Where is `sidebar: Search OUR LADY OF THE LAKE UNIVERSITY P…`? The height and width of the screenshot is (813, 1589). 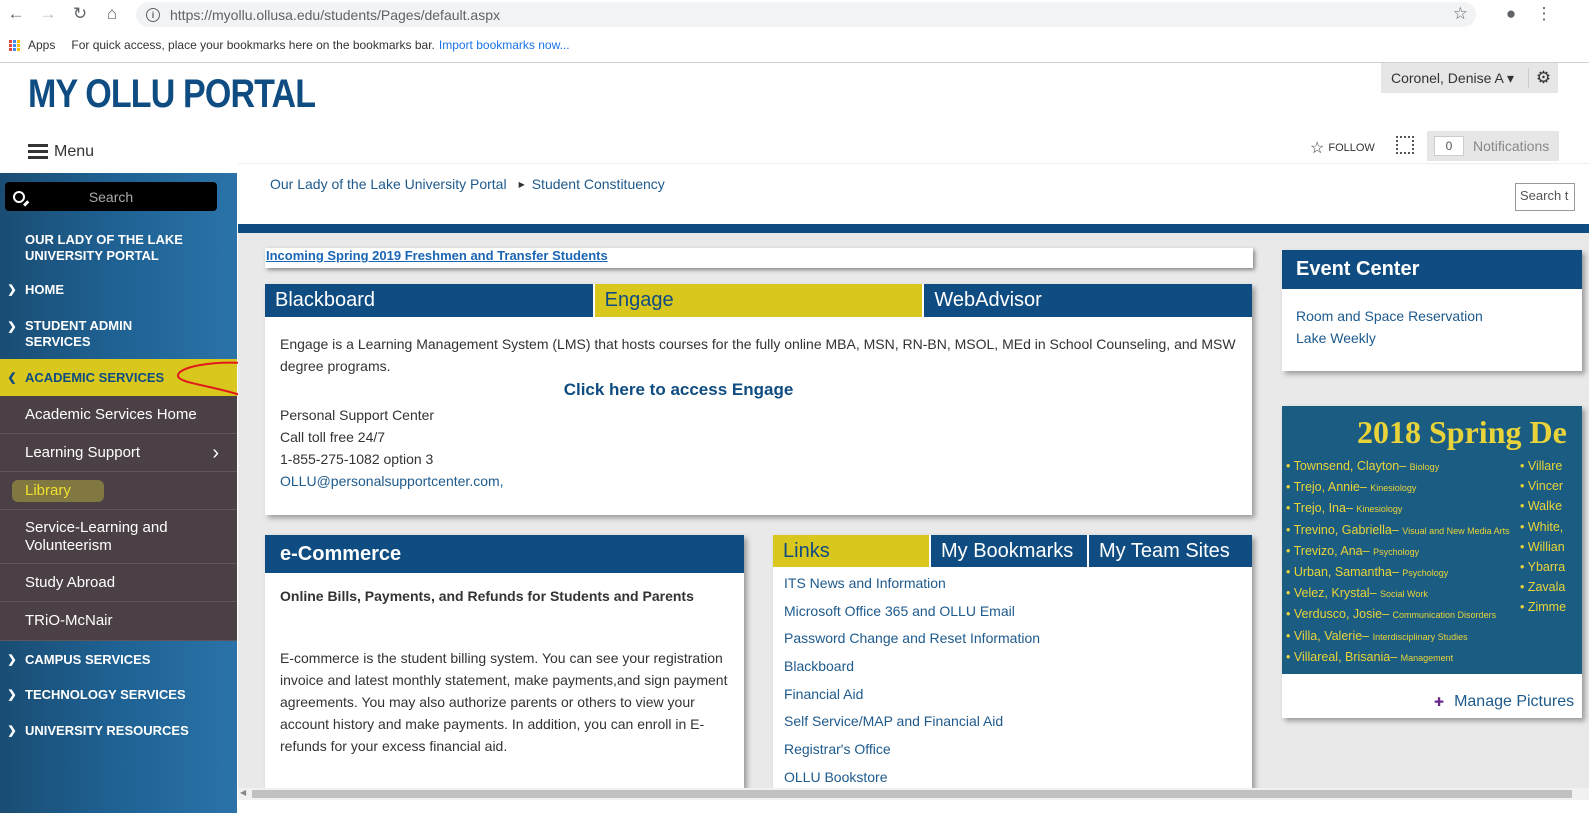
sidebar: Search OUR LADY OF THE LAKE UNIVERSITY P… is located at coordinates (118, 493).